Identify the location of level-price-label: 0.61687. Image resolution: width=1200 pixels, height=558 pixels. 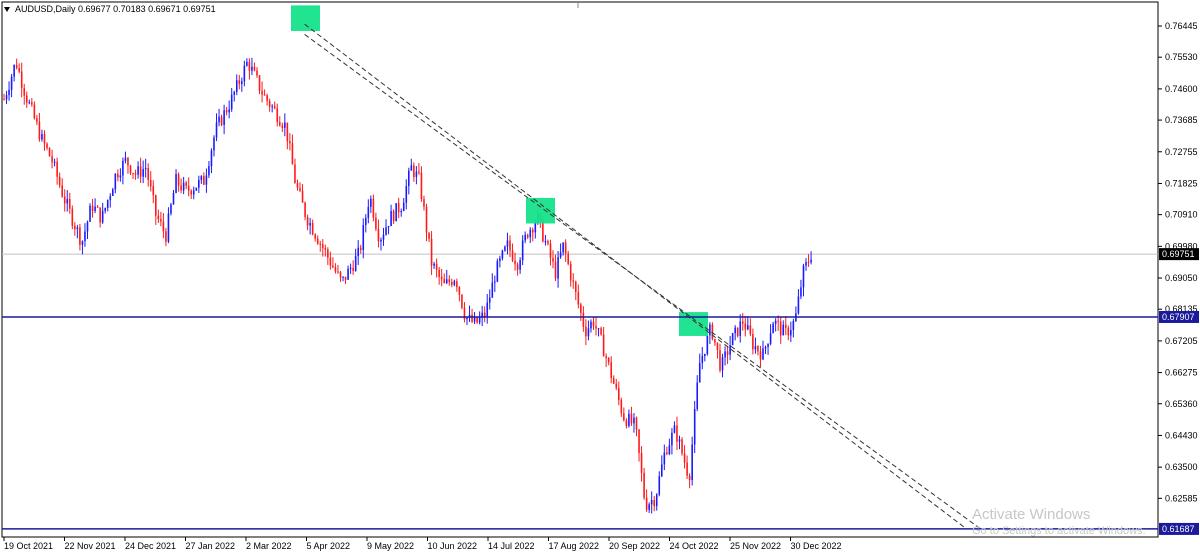
(1178, 529).